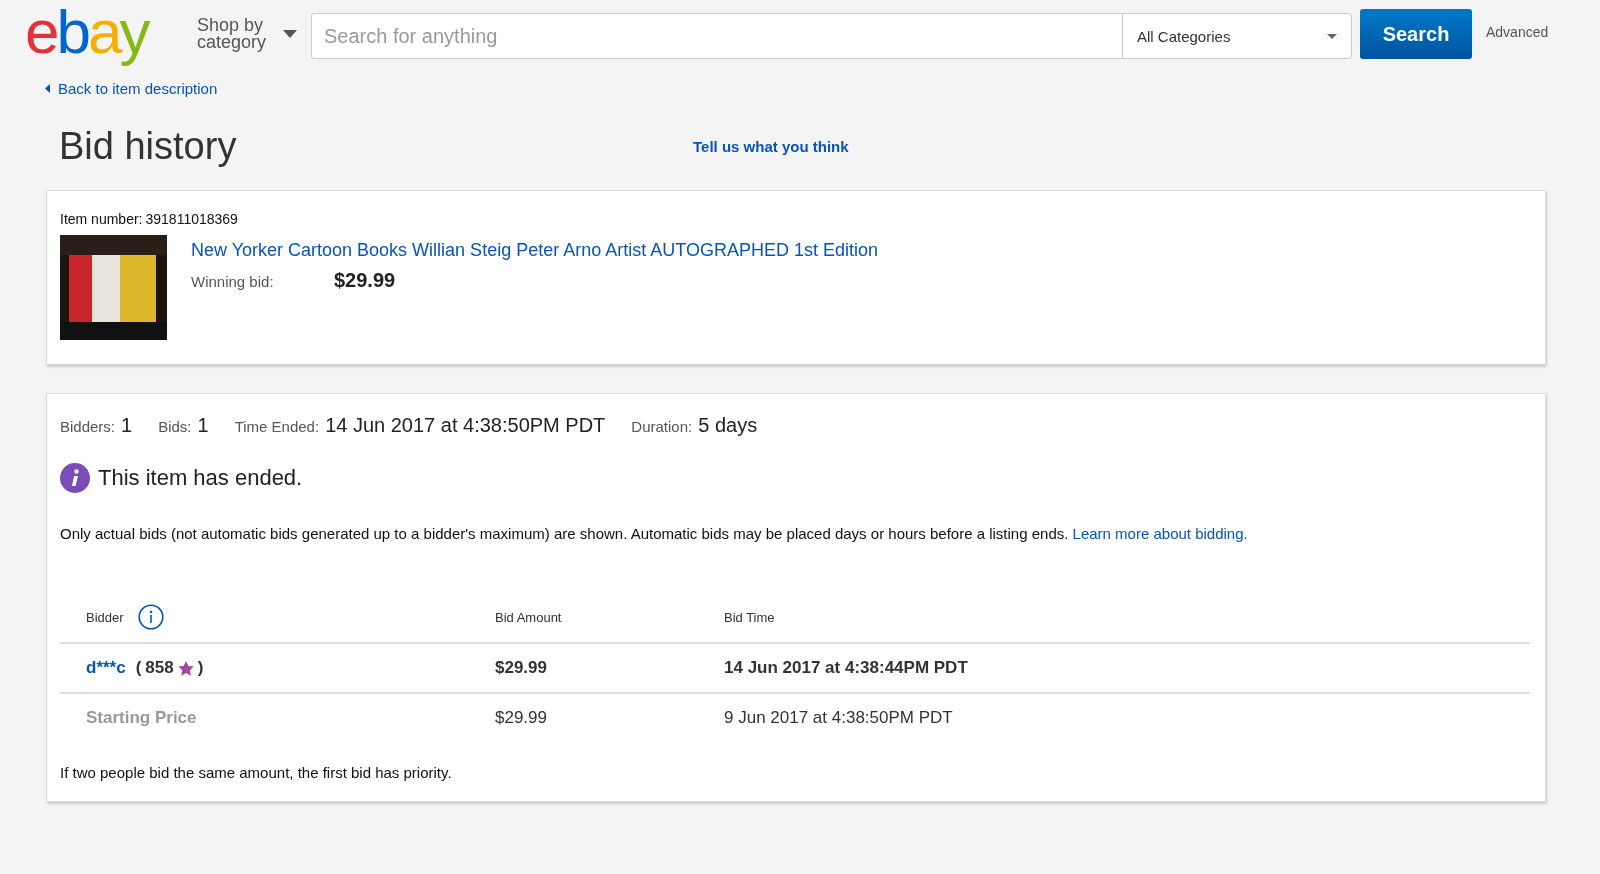 The image size is (1600, 874). I want to click on caret-left-icon, so click(47, 88).